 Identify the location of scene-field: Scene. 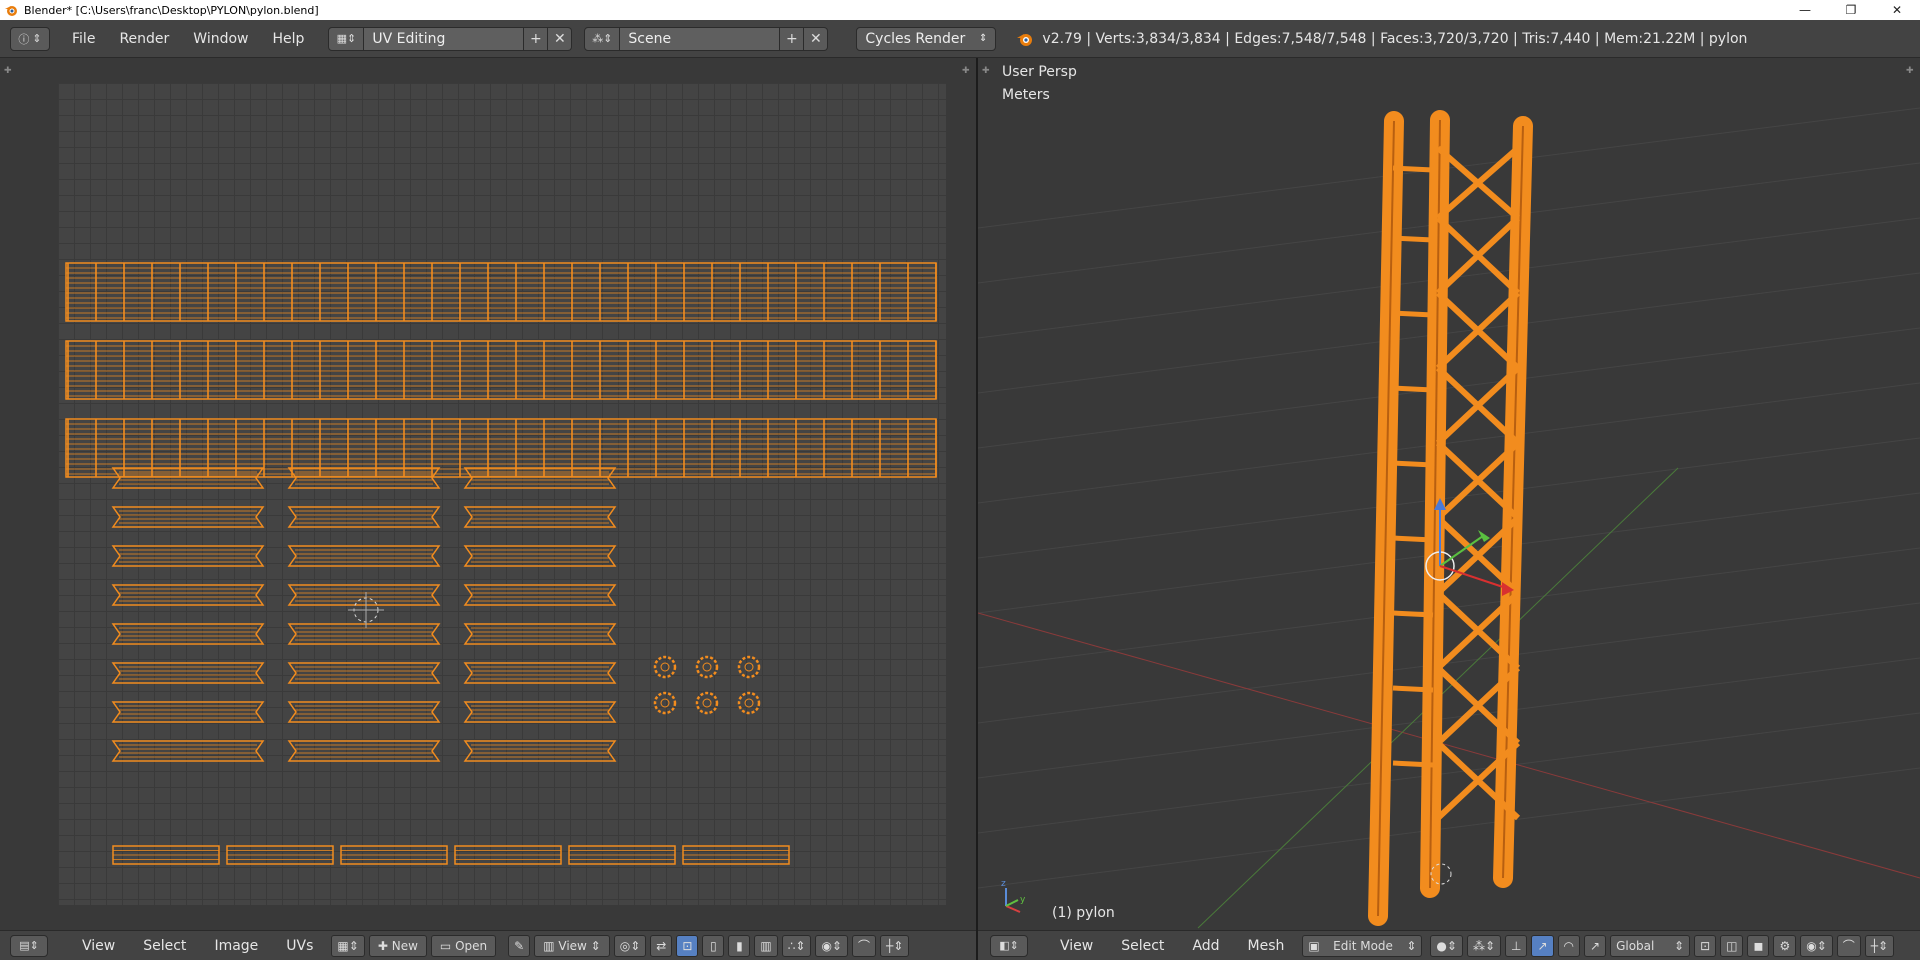
(700, 38).